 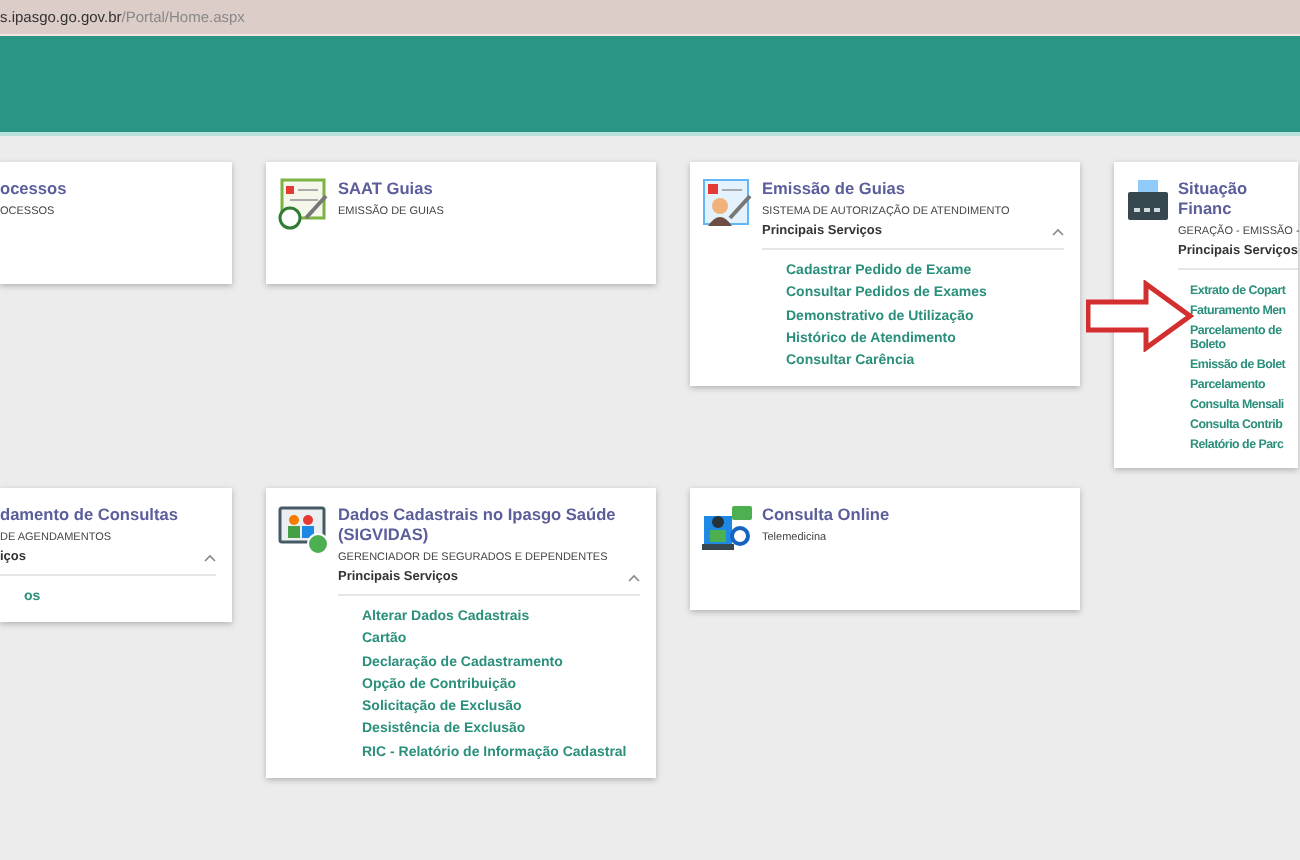 What do you see at coordinates (913, 514) in the screenshot?
I see `card-title: Consulta Online` at bounding box center [913, 514].